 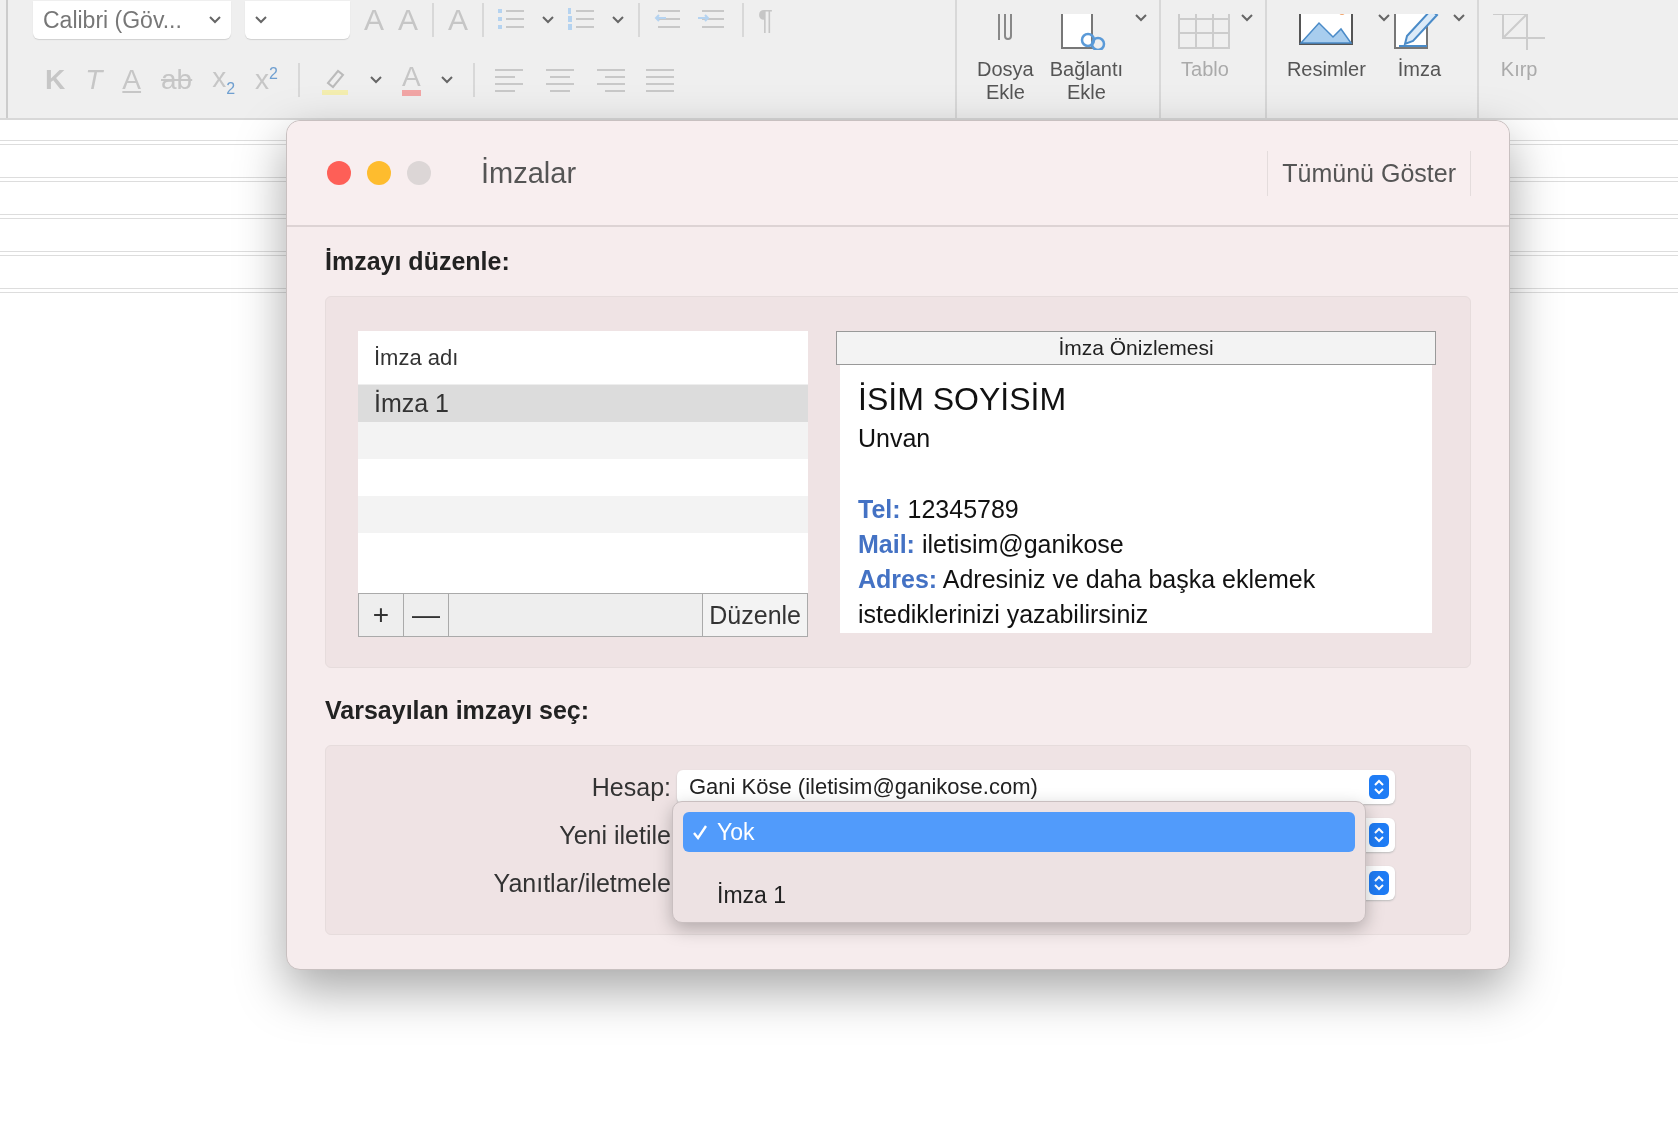 What do you see at coordinates (939, 509) in the screenshot?
I see `contact-line: Tel: 12345789` at bounding box center [939, 509].